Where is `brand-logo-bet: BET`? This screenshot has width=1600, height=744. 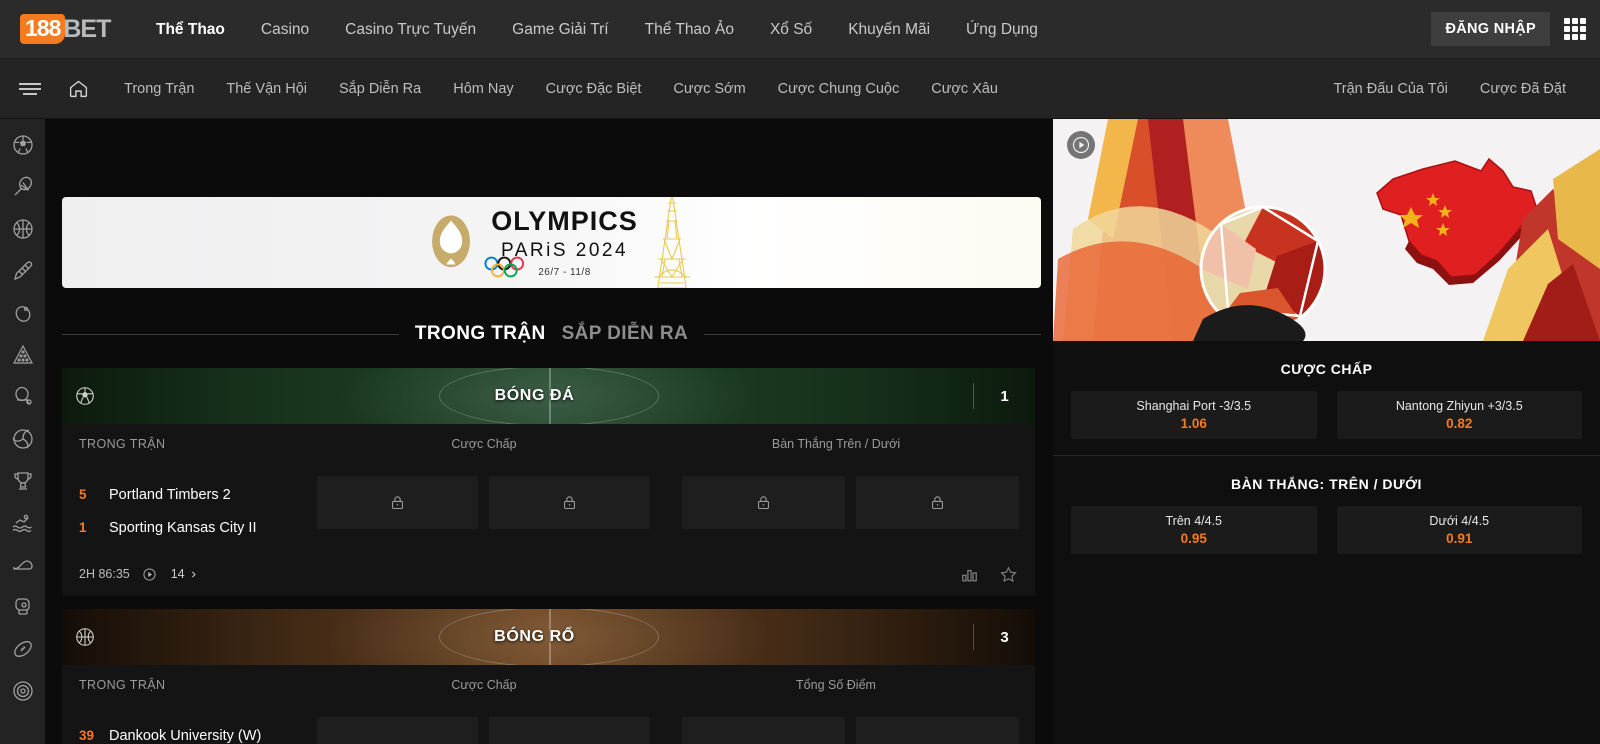
brand-logo-bet: BET is located at coordinates (87, 28).